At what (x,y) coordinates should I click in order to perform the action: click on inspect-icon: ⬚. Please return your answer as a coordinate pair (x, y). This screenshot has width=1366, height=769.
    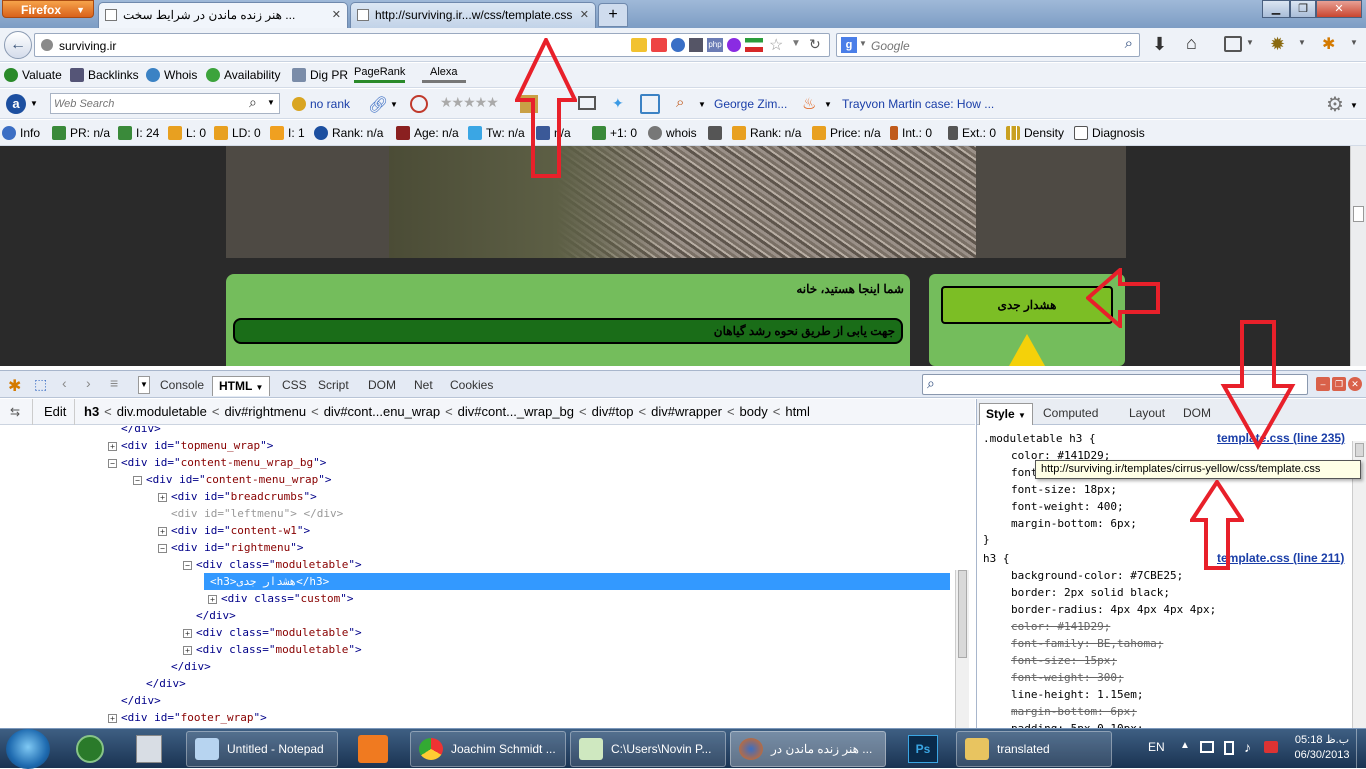
    Looking at the image, I should click on (40, 384).